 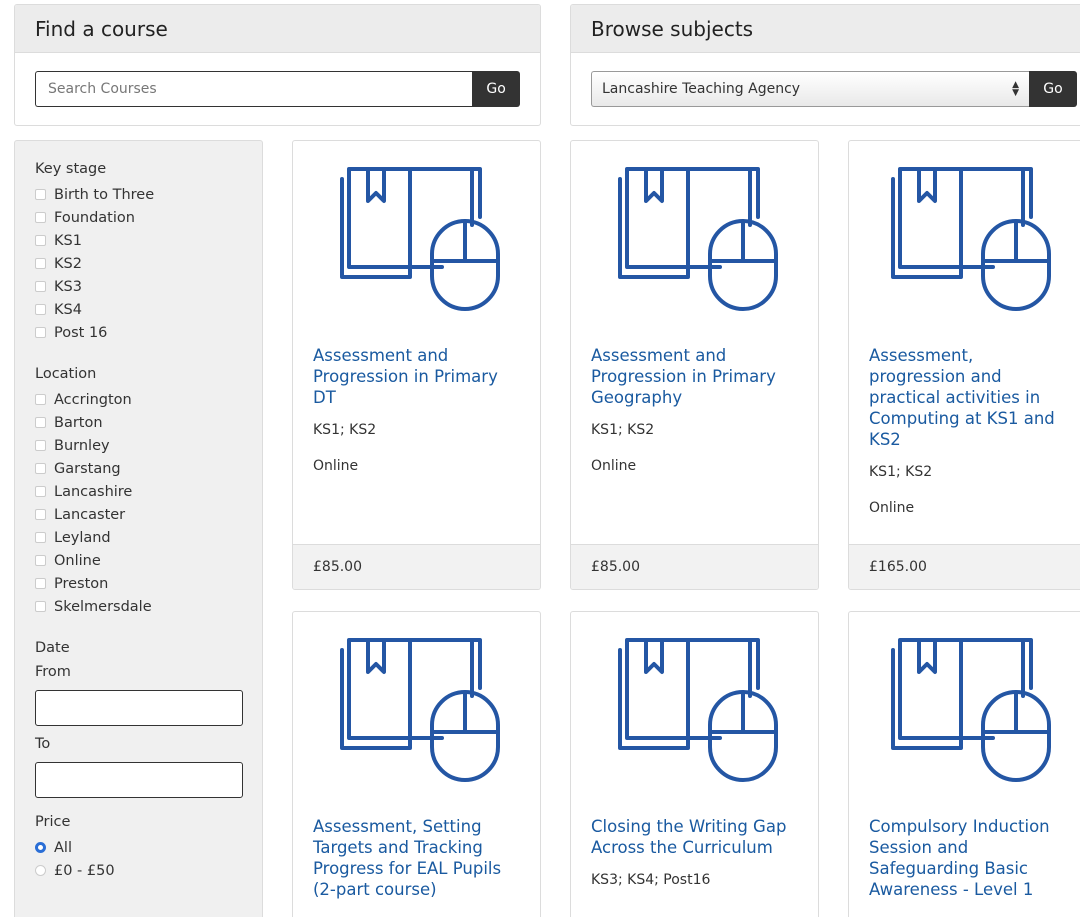 I want to click on radio-selected, so click(x=40, y=847).